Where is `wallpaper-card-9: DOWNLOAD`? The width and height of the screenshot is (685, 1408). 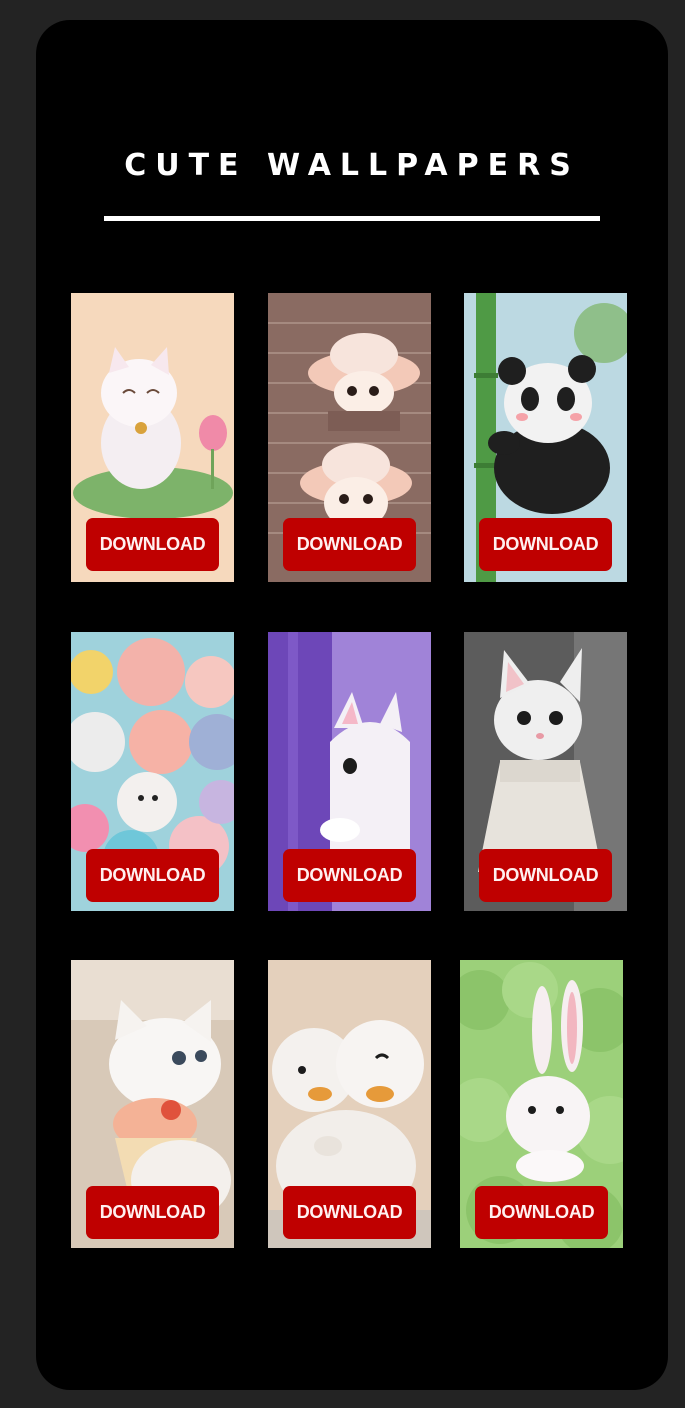
wallpaper-card-9: DOWNLOAD is located at coordinates (541, 1104).